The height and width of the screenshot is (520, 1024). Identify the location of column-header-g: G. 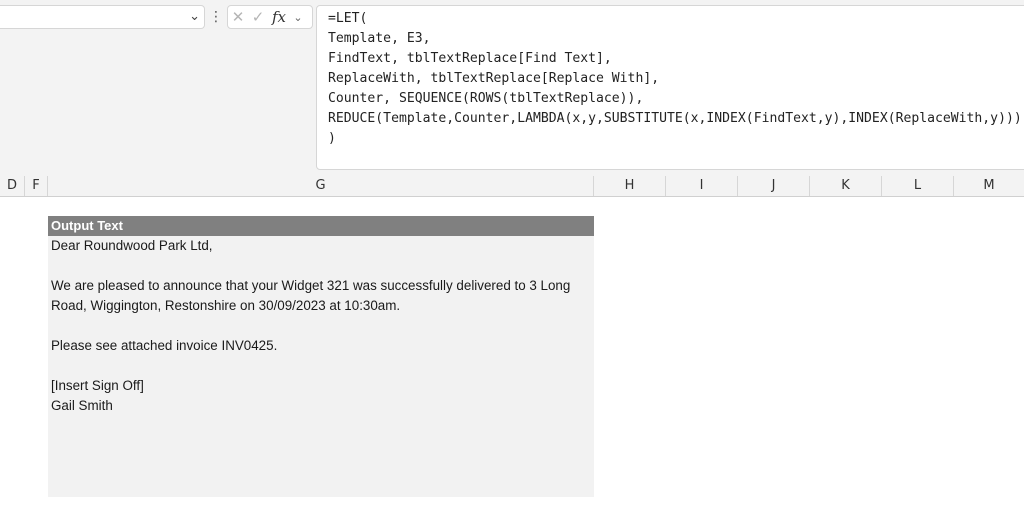
(321, 186).